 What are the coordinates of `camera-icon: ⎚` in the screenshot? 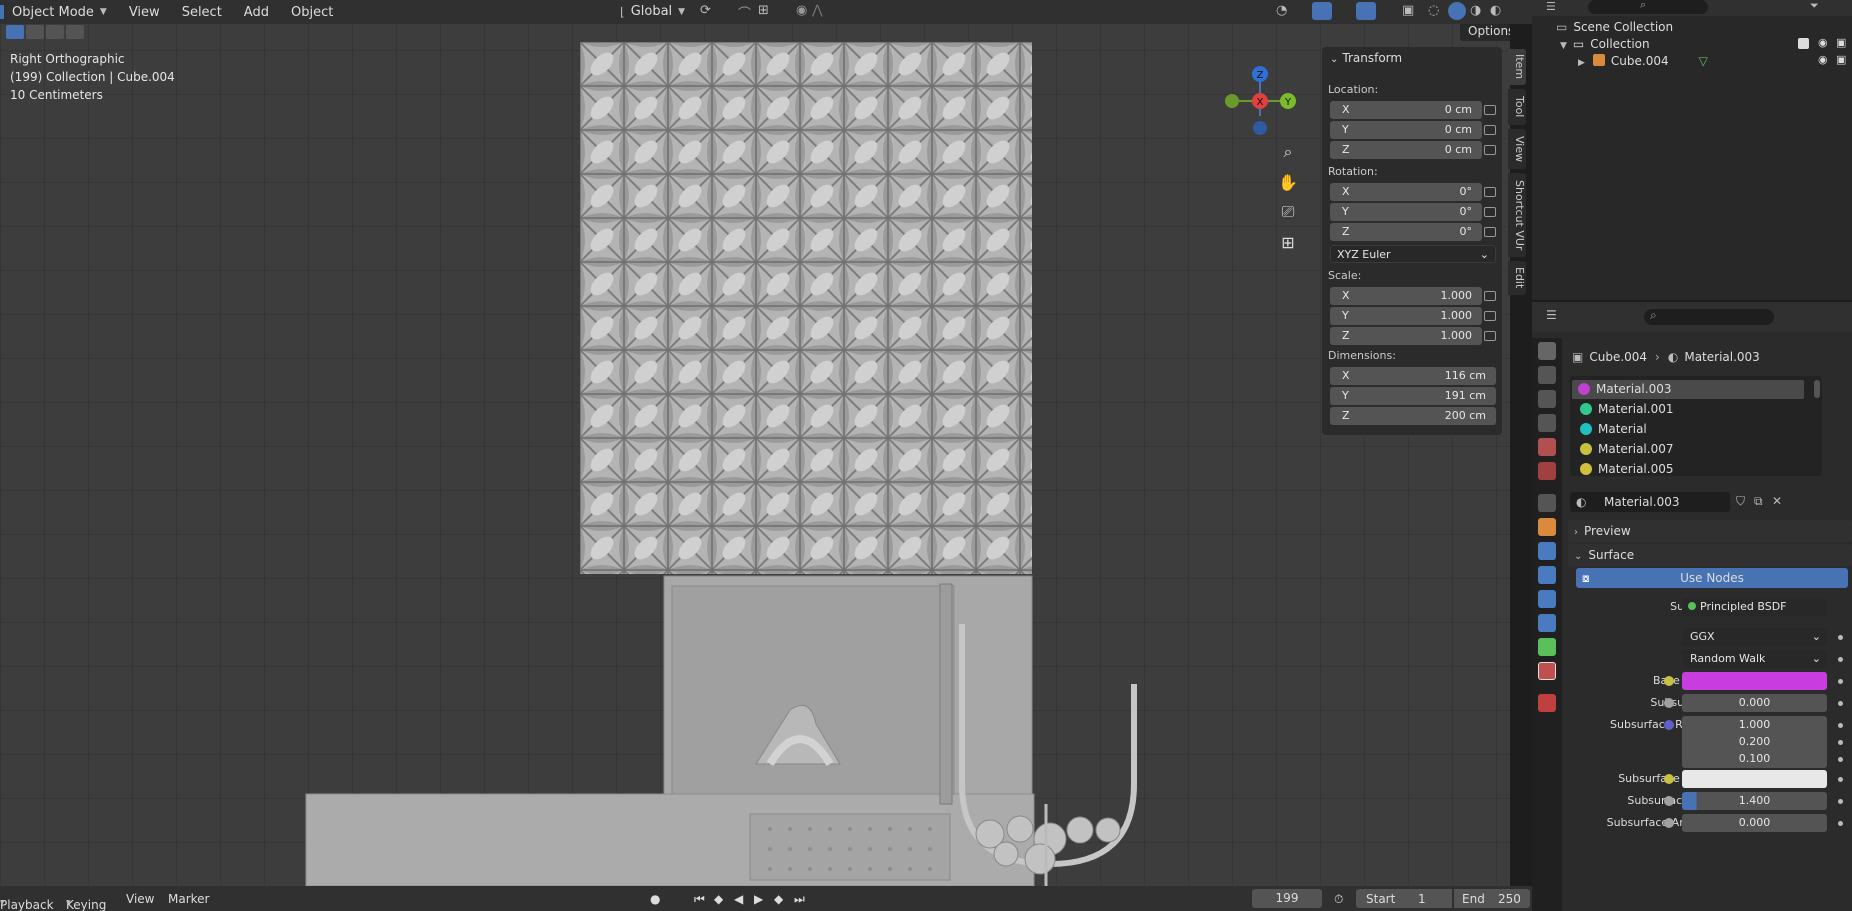 It's located at (1288, 212).